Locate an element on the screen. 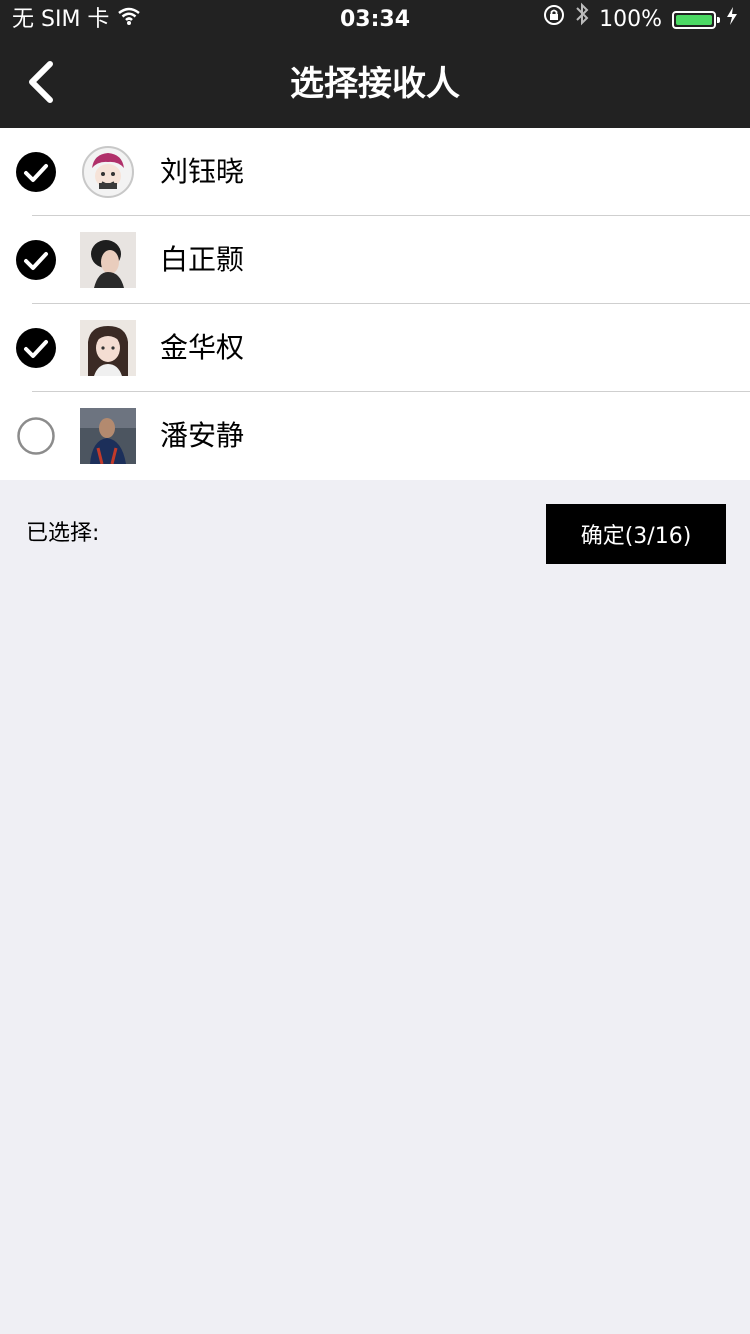 This screenshot has height=1334, width=750. battery-fill is located at coordinates (694, 20).